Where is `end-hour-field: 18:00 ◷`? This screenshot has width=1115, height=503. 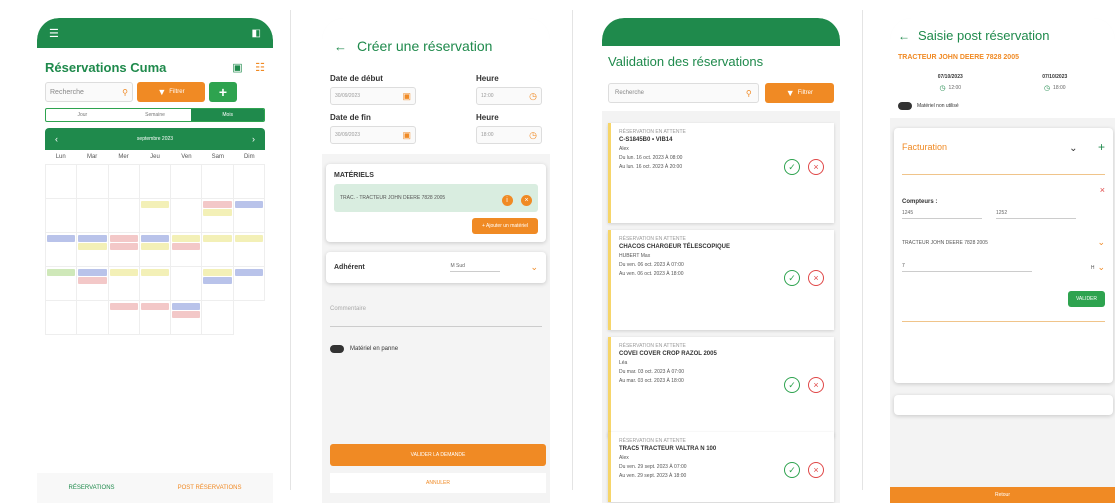
end-hour-field: 18:00 ◷ is located at coordinates (509, 135).